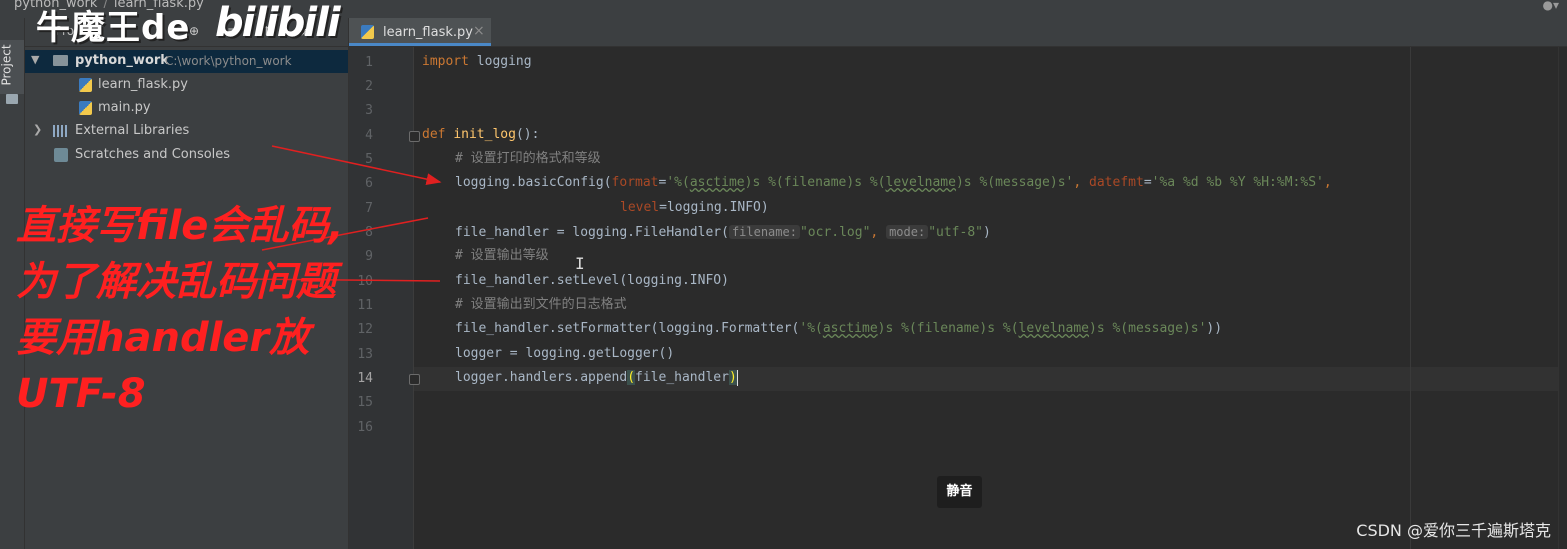 The width and height of the screenshot is (1567, 549). Describe the element at coordinates (180, 226) in the screenshot. I see `annotation-line: 直接写file会乱码,` at that location.